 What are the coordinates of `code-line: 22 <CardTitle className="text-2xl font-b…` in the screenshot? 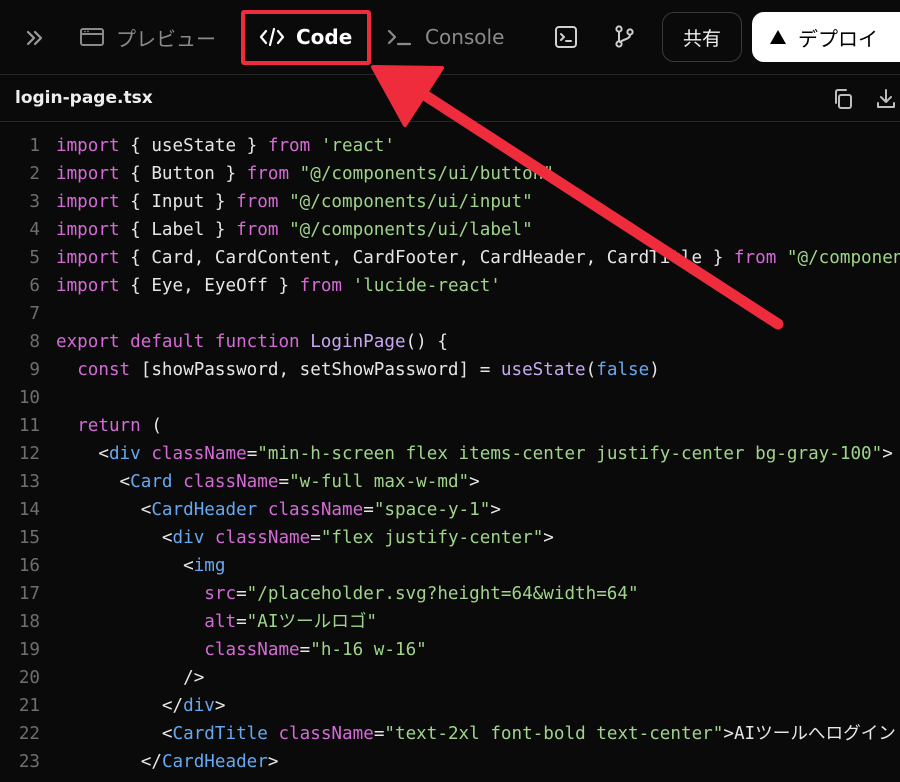 It's located at (450, 734).